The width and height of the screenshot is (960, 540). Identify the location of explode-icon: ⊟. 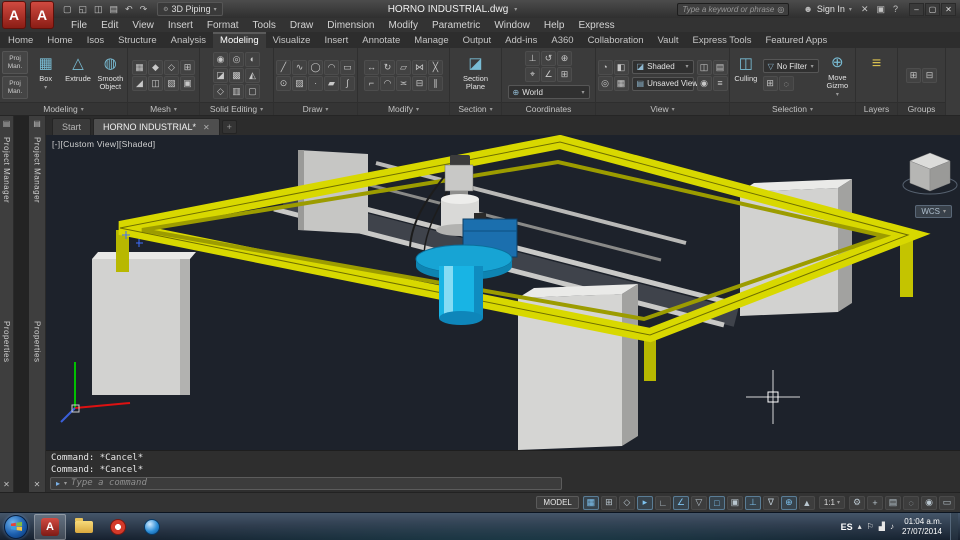
(419, 83).